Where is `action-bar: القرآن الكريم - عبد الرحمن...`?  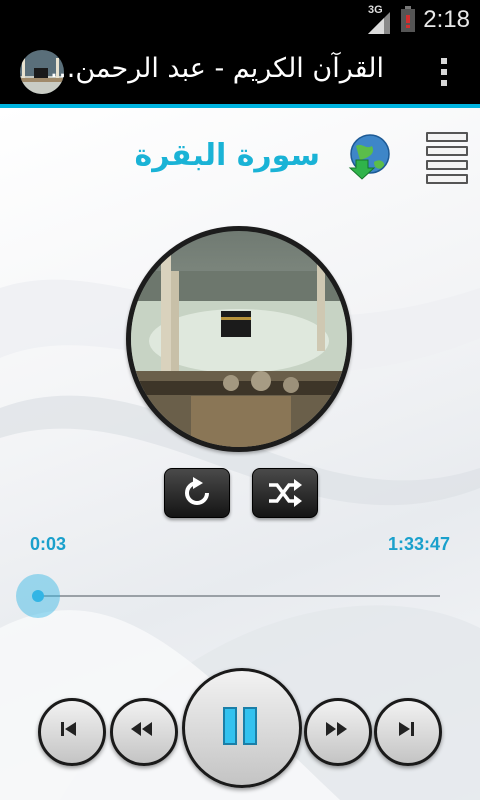
action-bar: القرآن الكريم - عبد الرحمن... is located at coordinates (240, 74).